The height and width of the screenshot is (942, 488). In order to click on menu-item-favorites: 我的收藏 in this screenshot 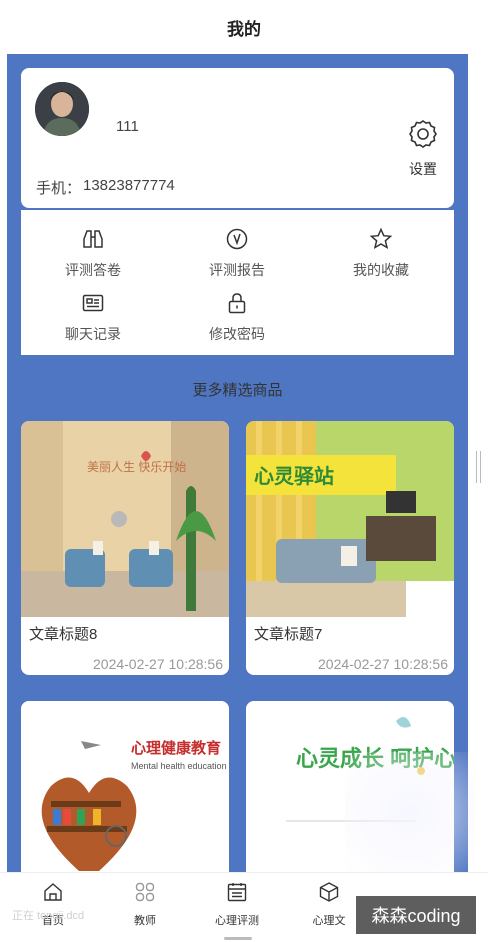, I will do `click(381, 252)`.